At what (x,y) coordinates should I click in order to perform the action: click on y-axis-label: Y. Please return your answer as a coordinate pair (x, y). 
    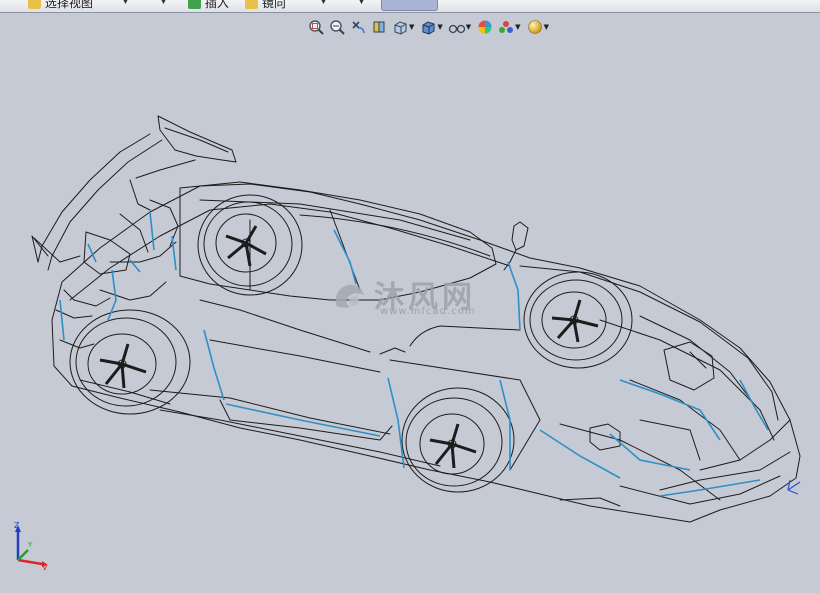
    Looking at the image, I should click on (30, 545).